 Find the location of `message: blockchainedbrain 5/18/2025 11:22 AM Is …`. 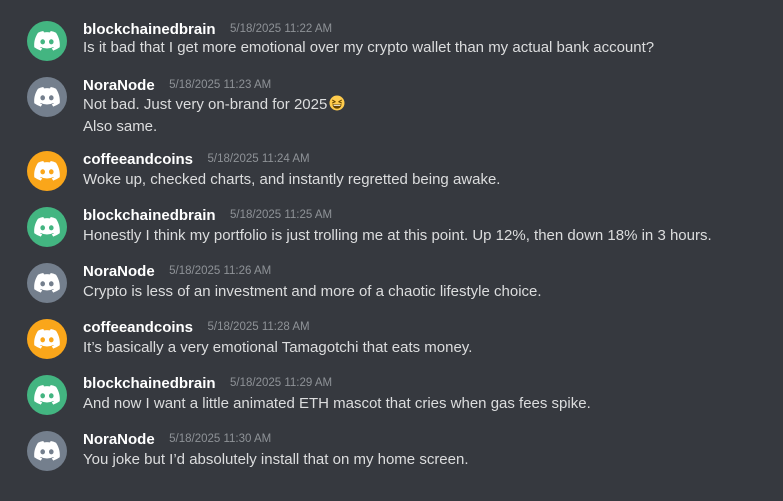

message: blockchainedbrain 5/18/2025 11:22 AM Is … is located at coordinates (391, 49).